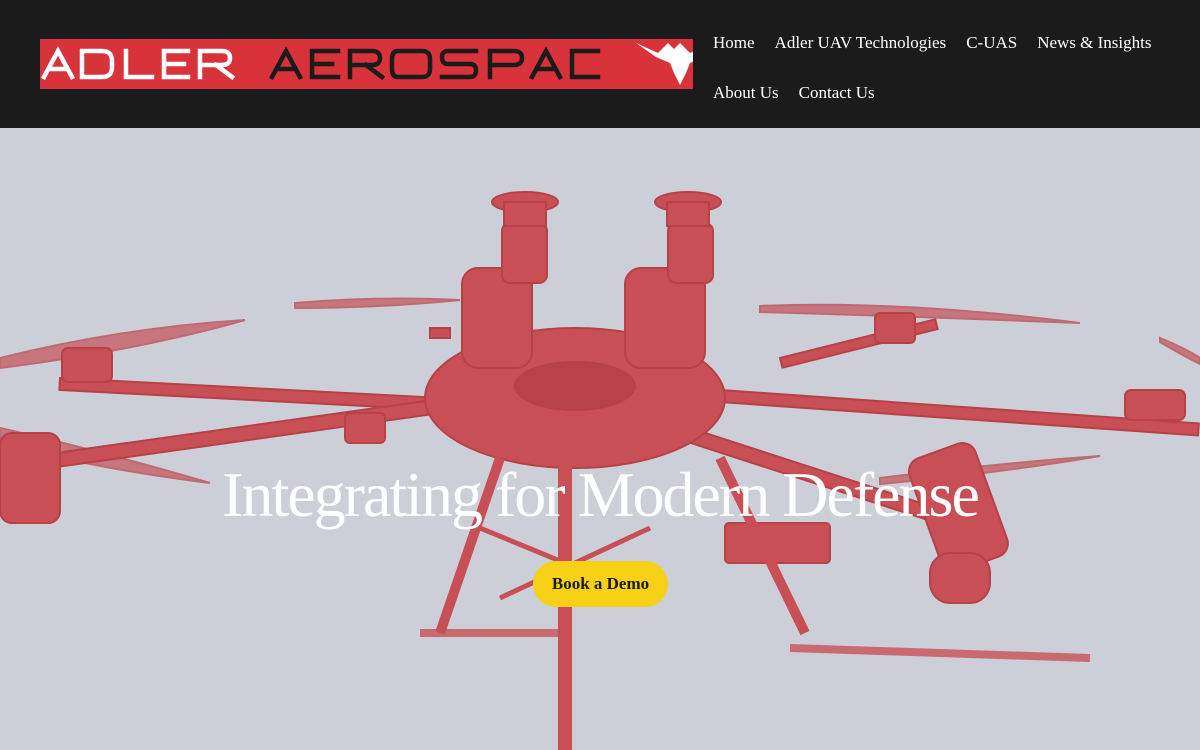 This screenshot has width=1200, height=750. Describe the element at coordinates (600, 584) in the screenshot. I see `book-demo-button: Book a Demo` at that location.